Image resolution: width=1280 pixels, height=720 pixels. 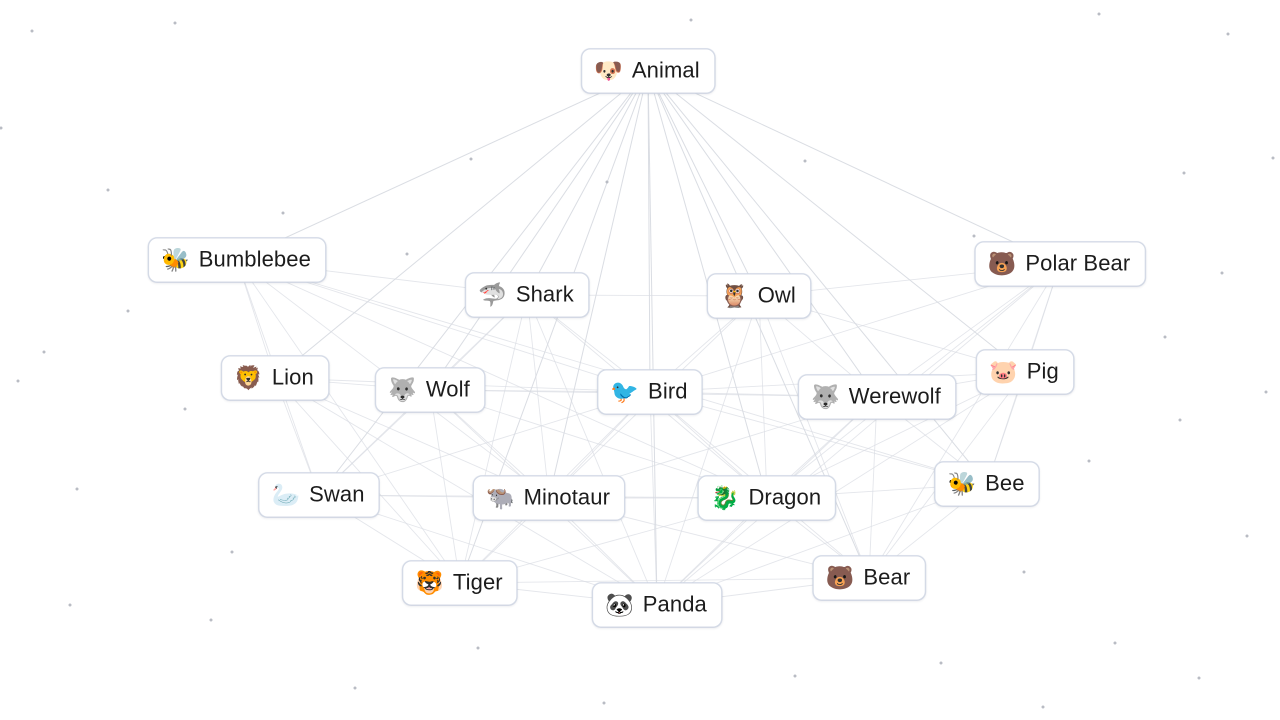 I want to click on graph-node-dragon: 🐉 Dragon, so click(x=767, y=498).